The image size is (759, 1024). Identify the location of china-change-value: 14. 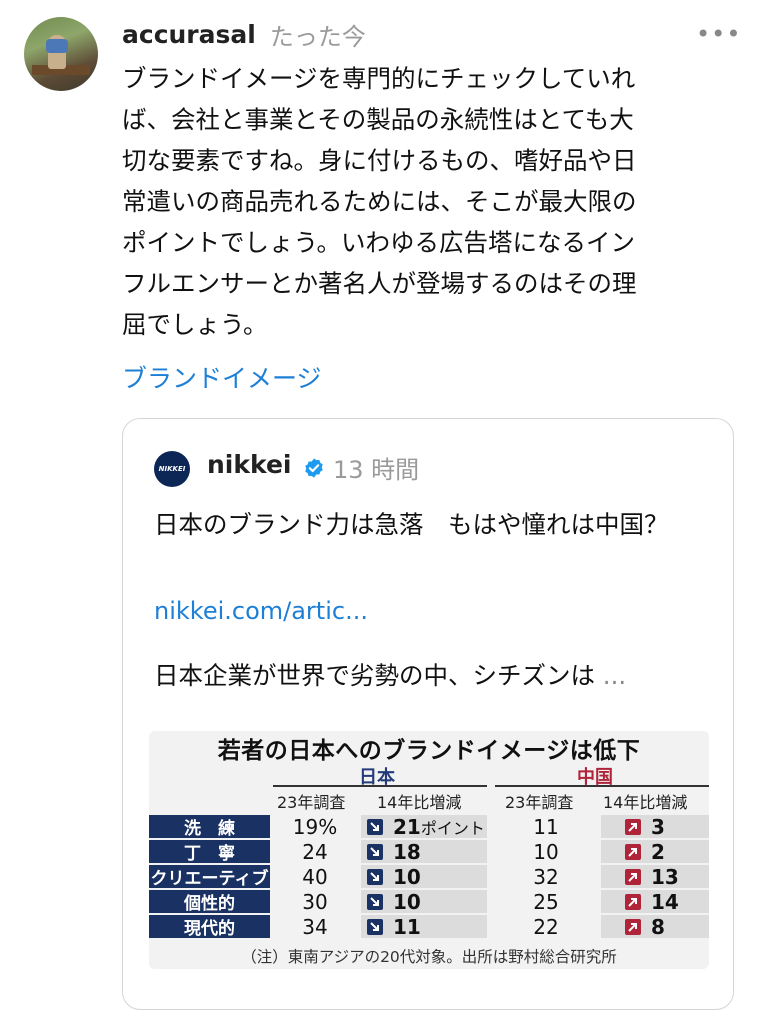
(665, 901).